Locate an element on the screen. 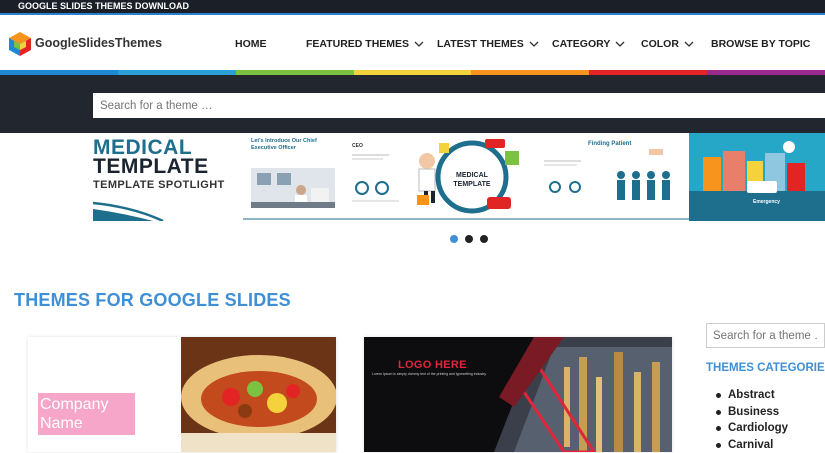  banner-slide-emergency: Emergency is located at coordinates (757, 177).